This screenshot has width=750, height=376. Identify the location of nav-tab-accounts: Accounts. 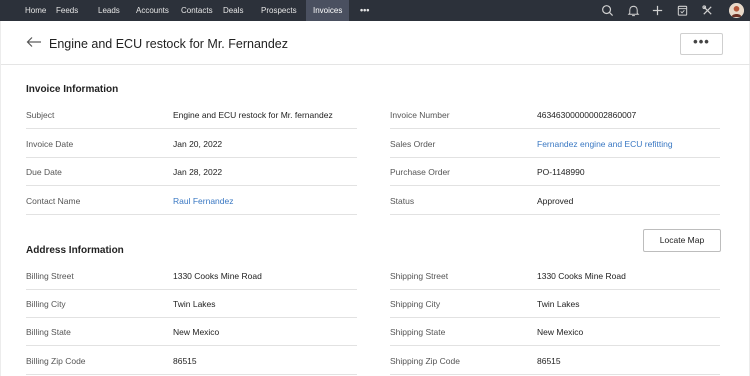
(152, 10).